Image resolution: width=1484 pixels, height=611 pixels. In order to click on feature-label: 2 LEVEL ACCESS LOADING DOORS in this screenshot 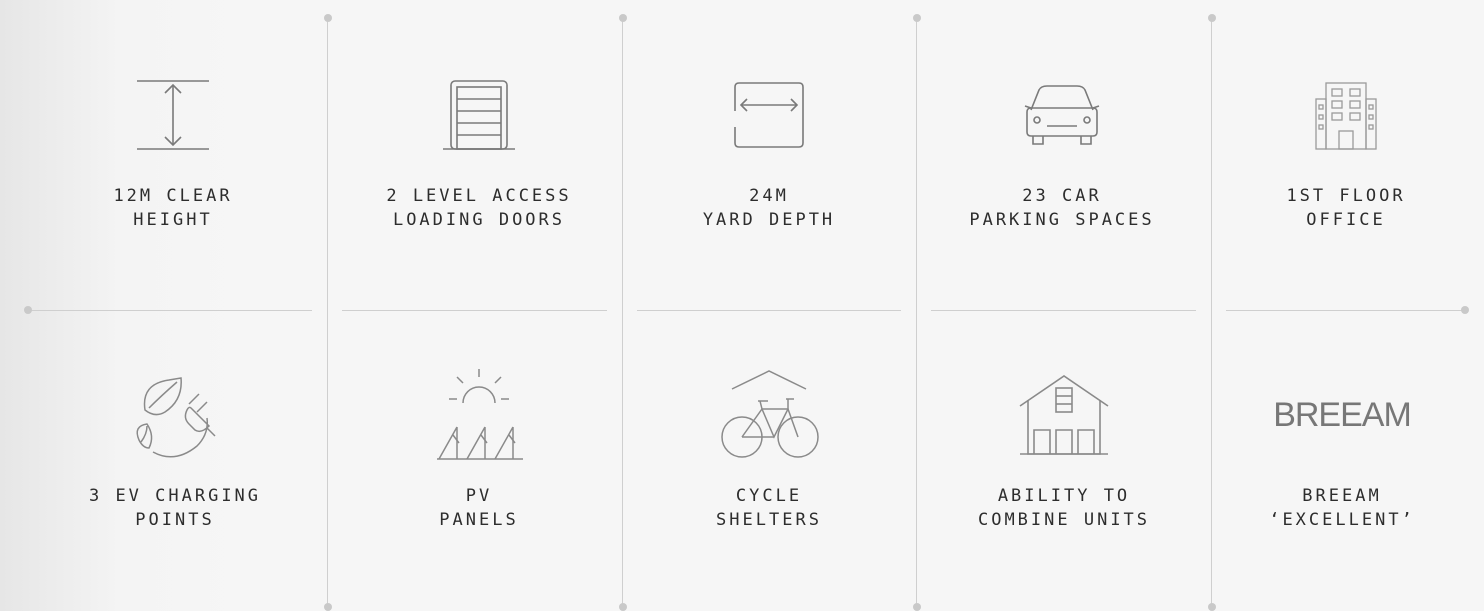, I will do `click(479, 208)`.